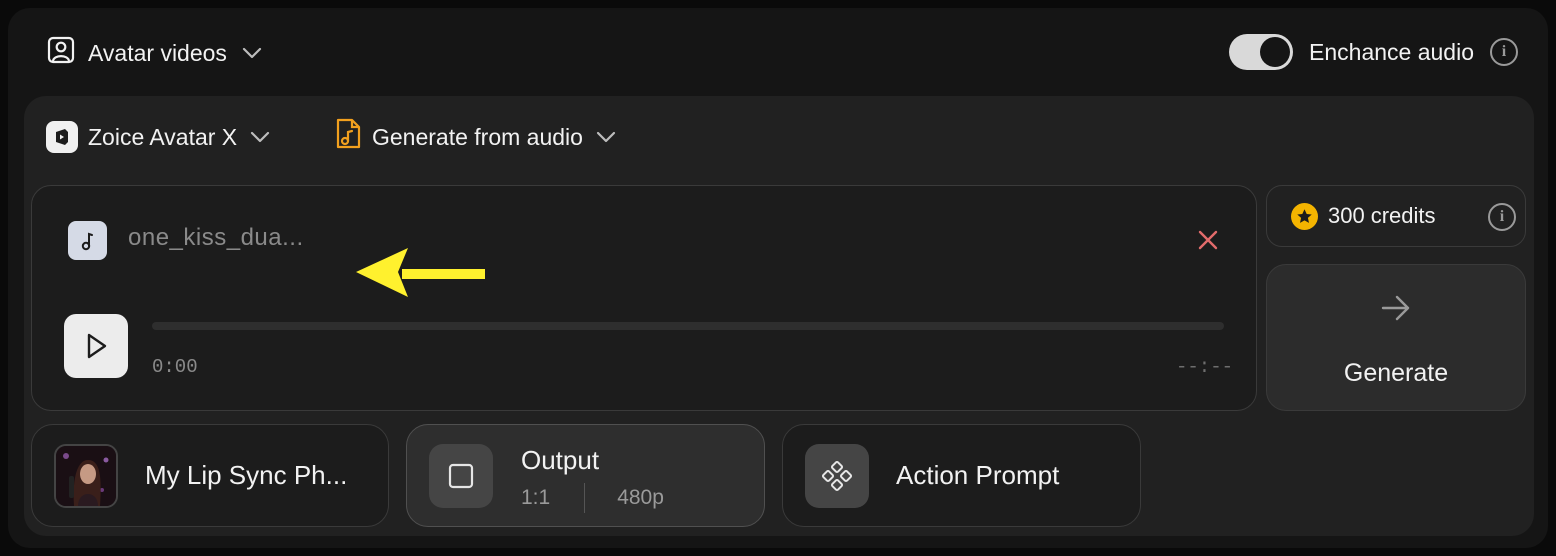  What do you see at coordinates (1395, 308) in the screenshot?
I see `arrow-right-icon` at bounding box center [1395, 308].